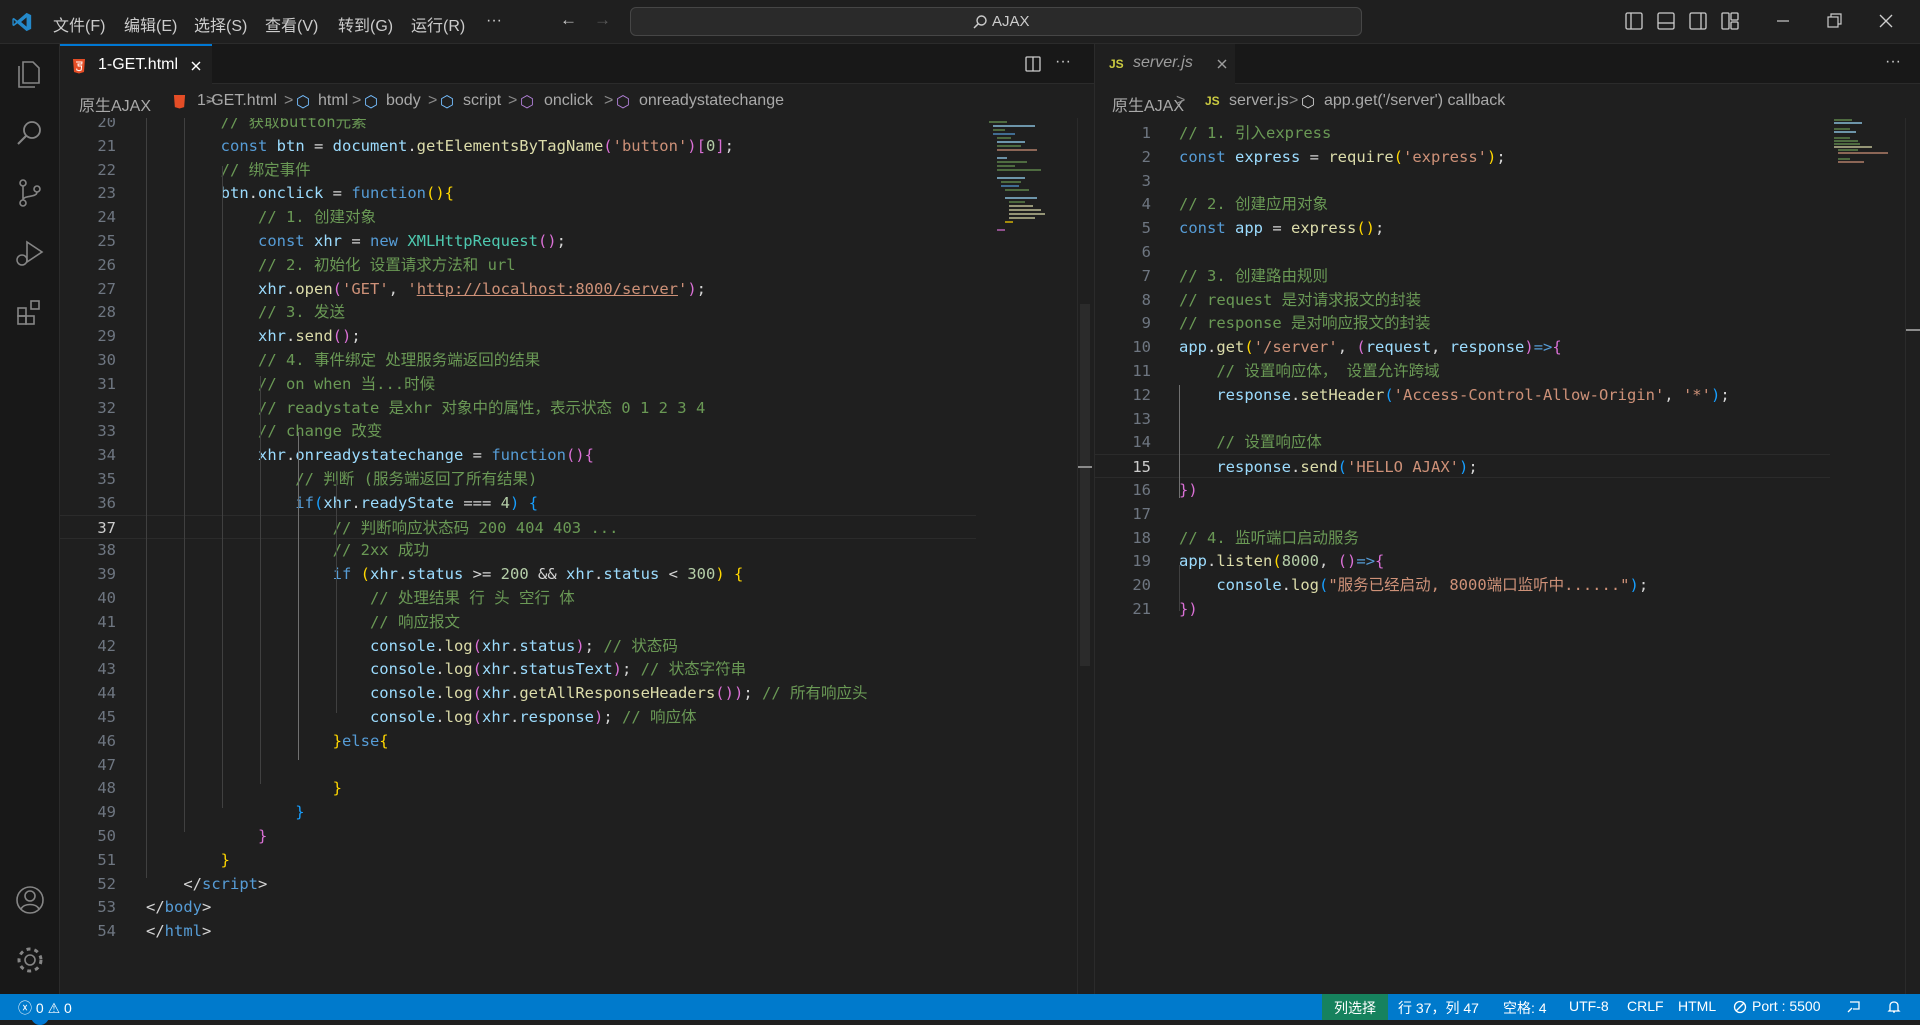 This screenshot has height=1025, width=1920. I want to click on code-line: 17, so click(1462, 514).